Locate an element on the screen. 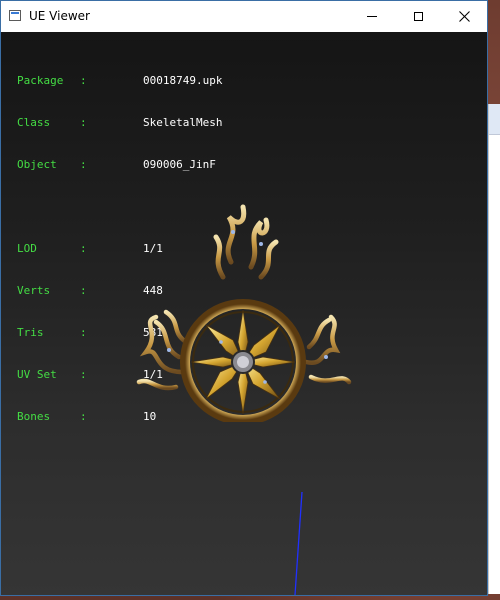 The image size is (500, 600). right-flame-ornament is located at coordinates (327, 349).